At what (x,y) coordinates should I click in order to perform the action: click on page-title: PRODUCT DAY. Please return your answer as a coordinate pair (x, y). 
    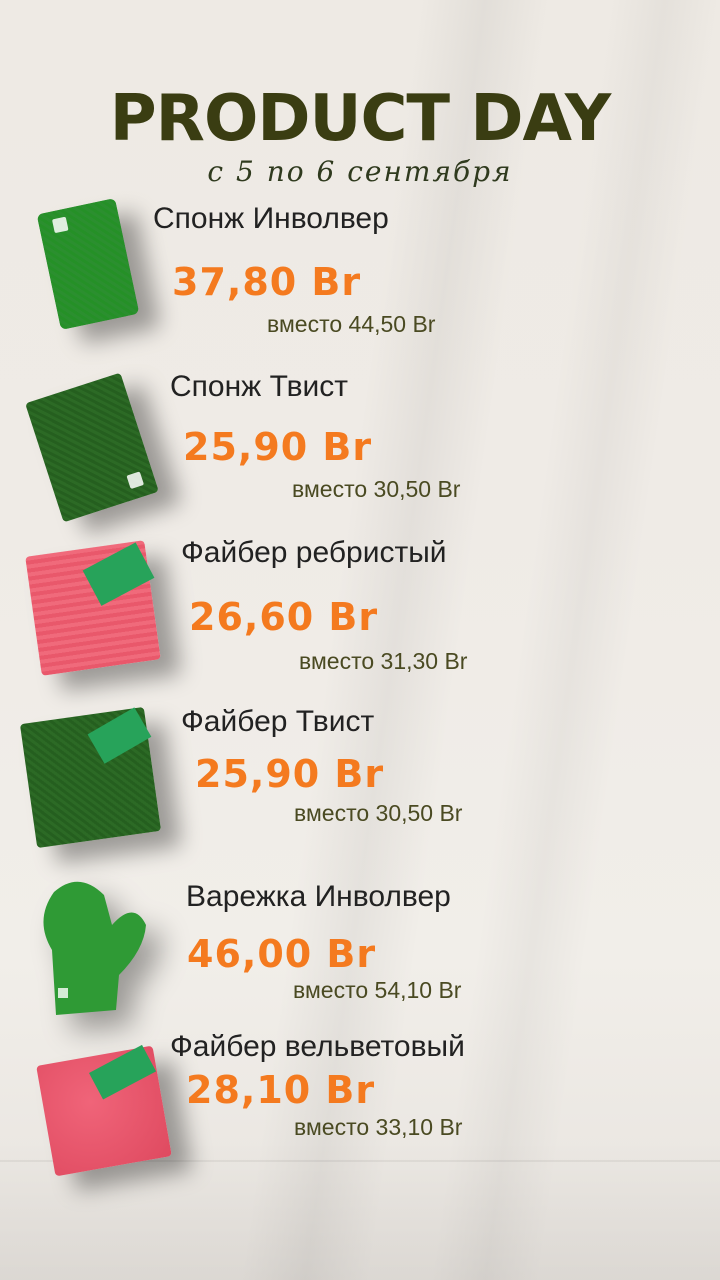
    Looking at the image, I should click on (360, 119).